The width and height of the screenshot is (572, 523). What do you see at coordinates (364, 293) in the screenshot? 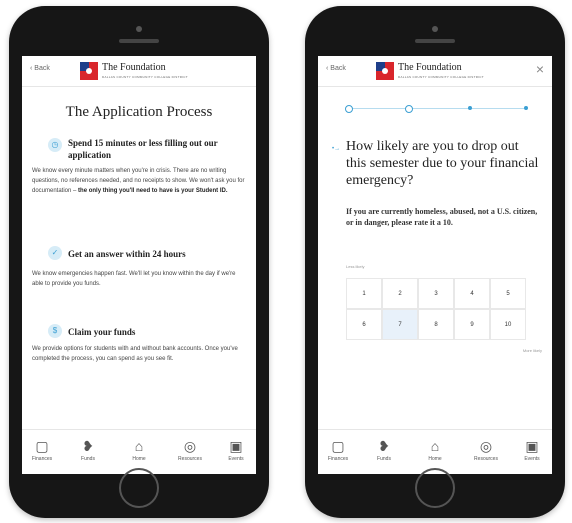
I see `rating-option-1: 1` at bounding box center [364, 293].